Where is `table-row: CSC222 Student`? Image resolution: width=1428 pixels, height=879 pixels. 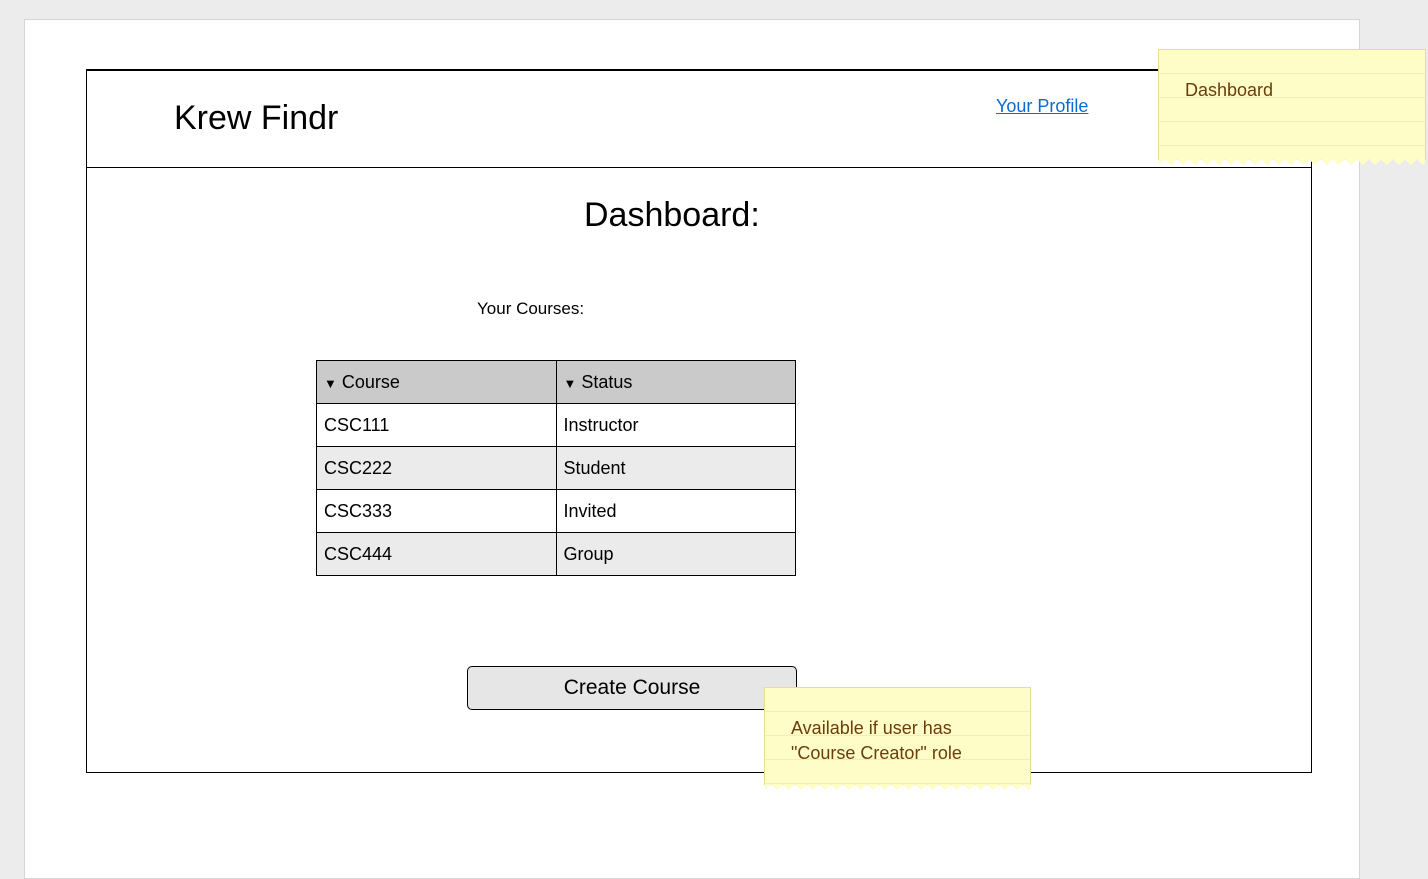
table-row: CSC222 Student is located at coordinates (556, 468).